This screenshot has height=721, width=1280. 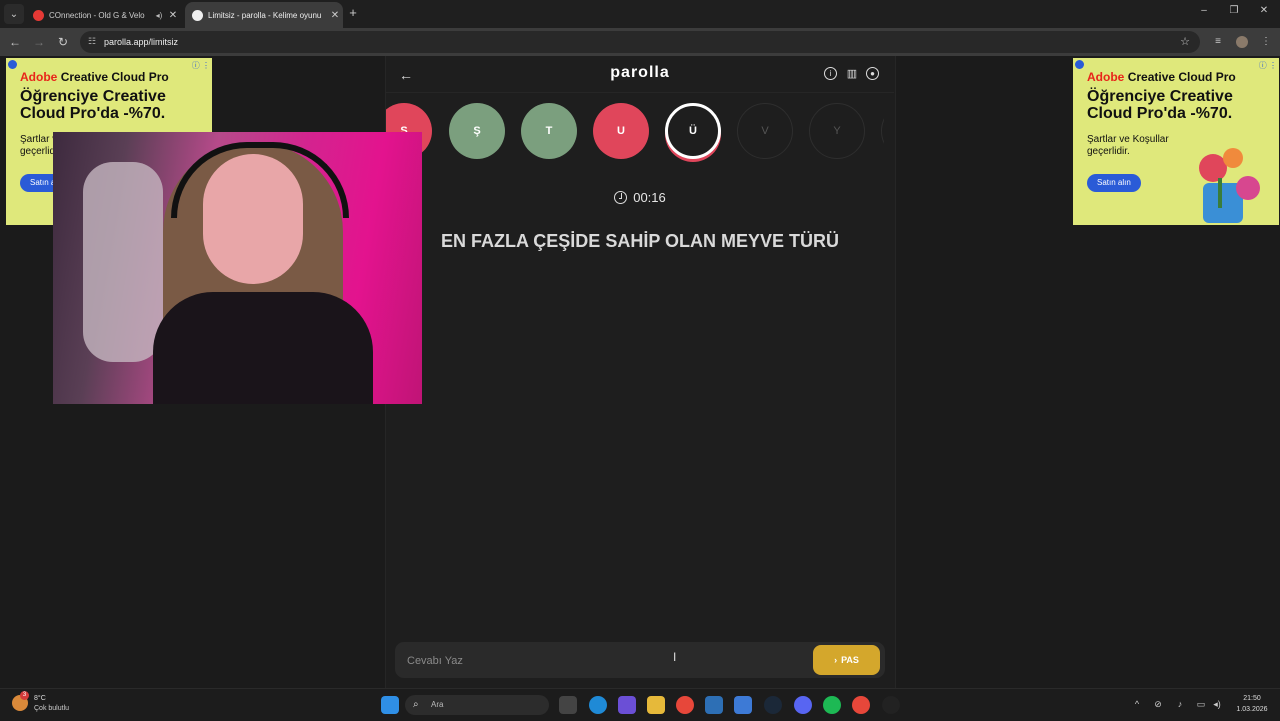 What do you see at coordinates (15, 42) in the screenshot?
I see `back-icon: ←` at bounding box center [15, 42].